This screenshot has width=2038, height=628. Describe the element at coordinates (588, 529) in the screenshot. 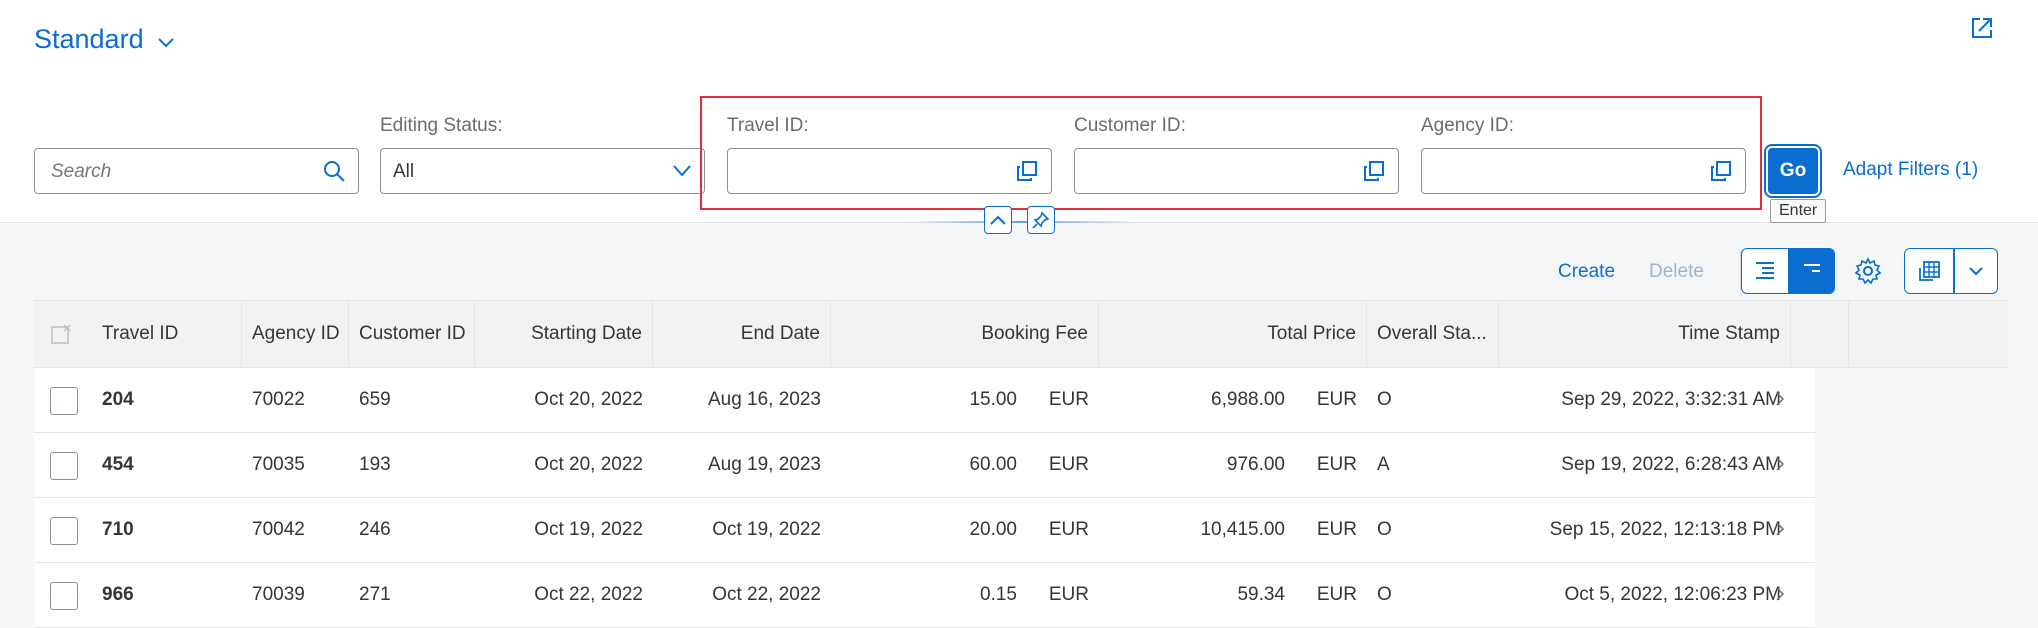

I see `cell-starting-date: Oct 19, 2022` at that location.